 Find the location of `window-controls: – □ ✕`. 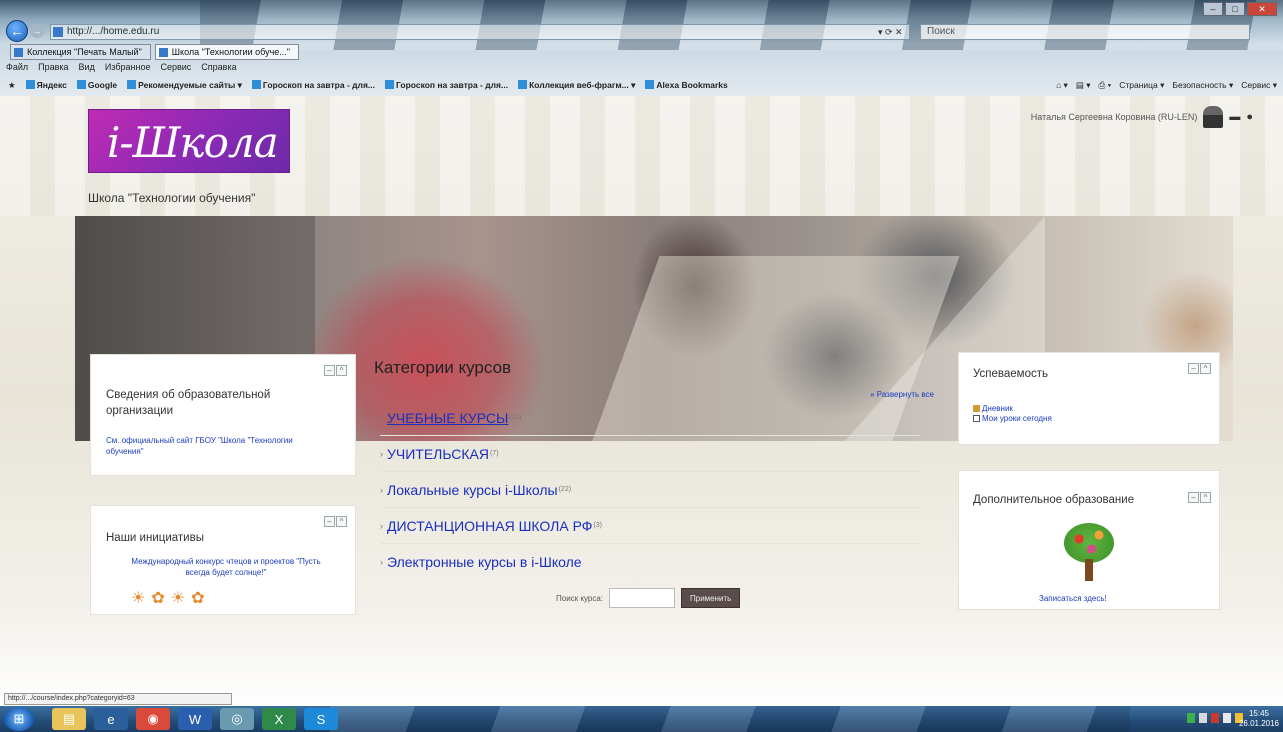

window-controls: – □ ✕ is located at coordinates (1240, 9).